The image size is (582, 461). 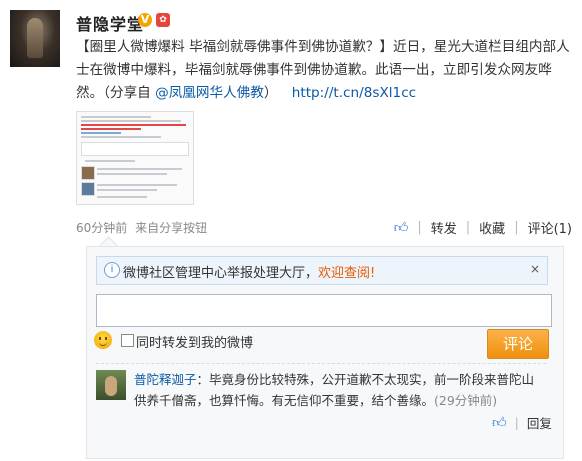 I want to click on reply-button: 回复, so click(x=539, y=422).